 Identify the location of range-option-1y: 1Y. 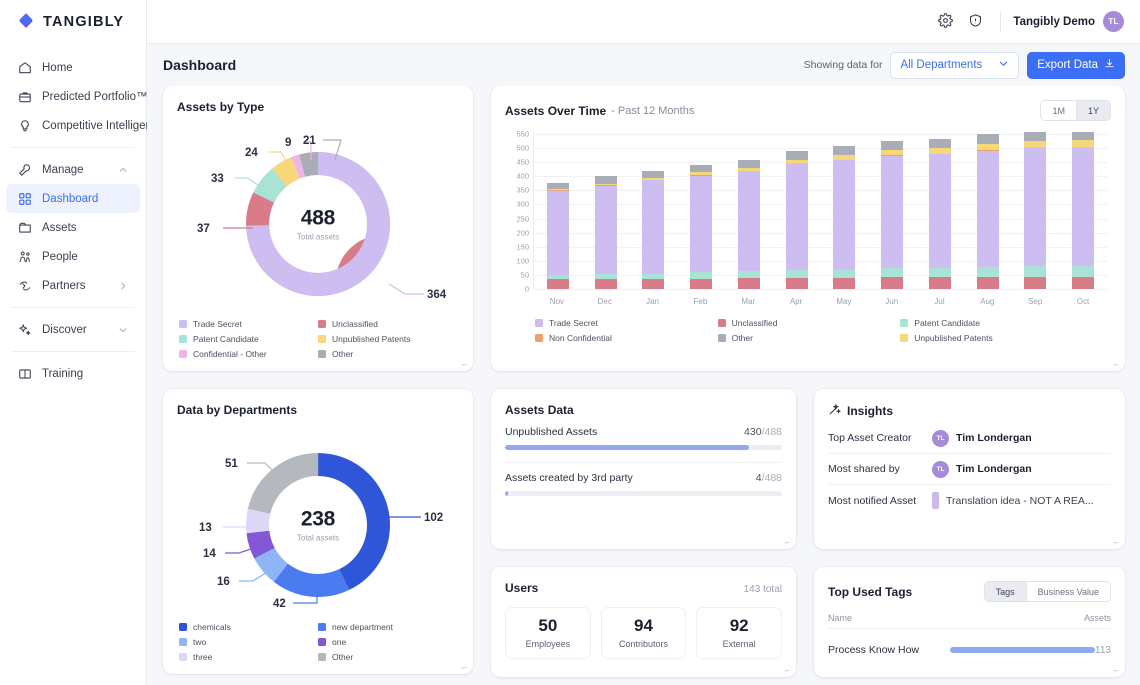
(1092, 110).